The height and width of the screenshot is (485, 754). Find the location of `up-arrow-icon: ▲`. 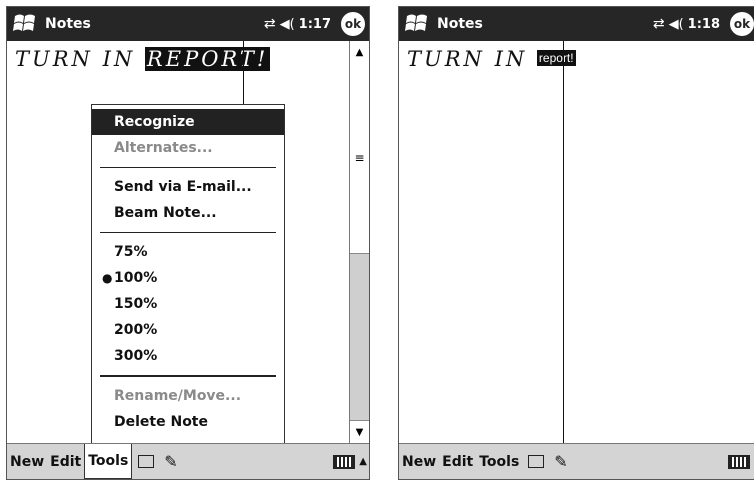

up-arrow-icon: ▲ is located at coordinates (363, 461).